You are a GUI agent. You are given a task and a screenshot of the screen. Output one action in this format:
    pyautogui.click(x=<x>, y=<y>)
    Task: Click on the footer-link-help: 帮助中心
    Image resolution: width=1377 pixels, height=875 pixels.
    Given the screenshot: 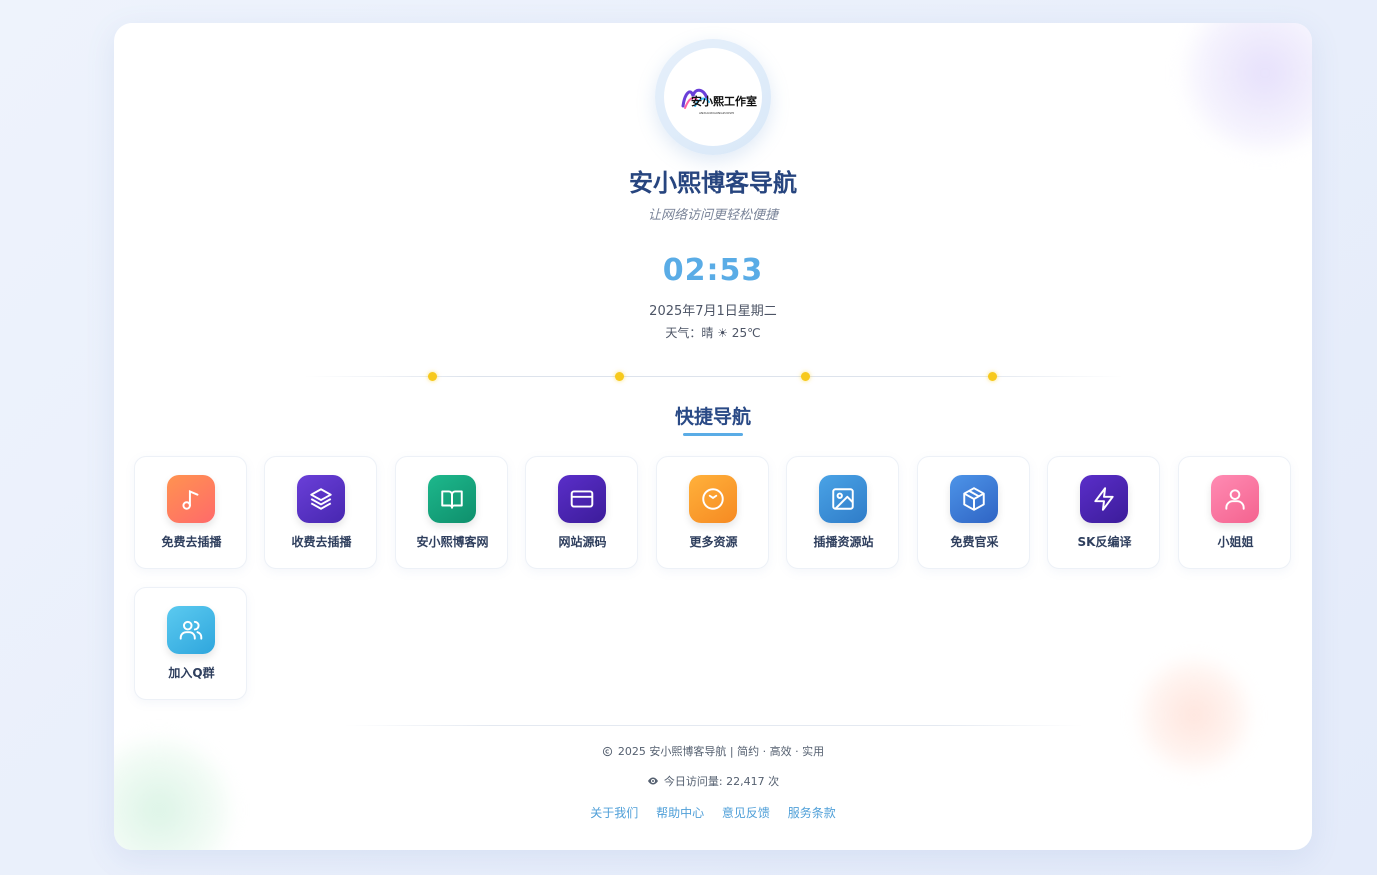 What is the action you would take?
    pyautogui.click(x=680, y=813)
    